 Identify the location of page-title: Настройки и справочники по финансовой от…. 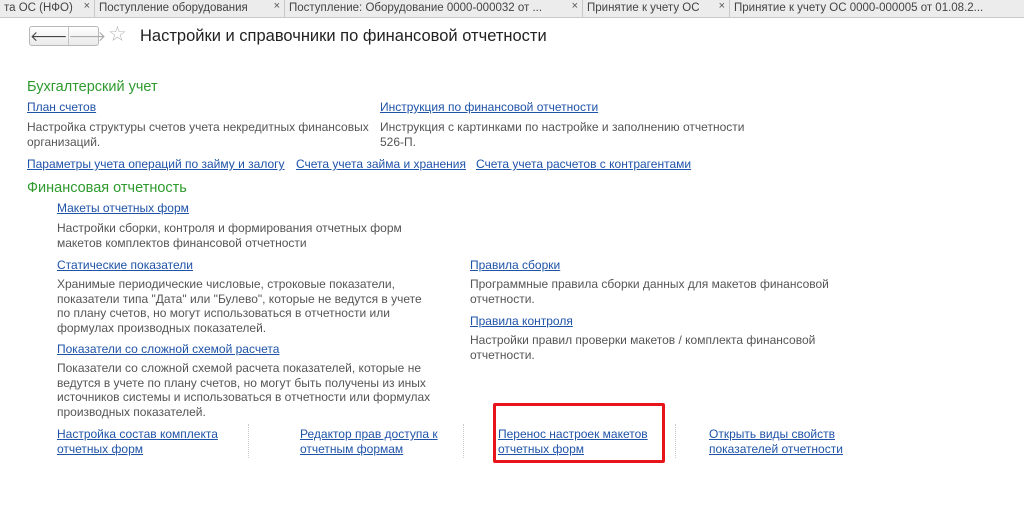
(343, 36).